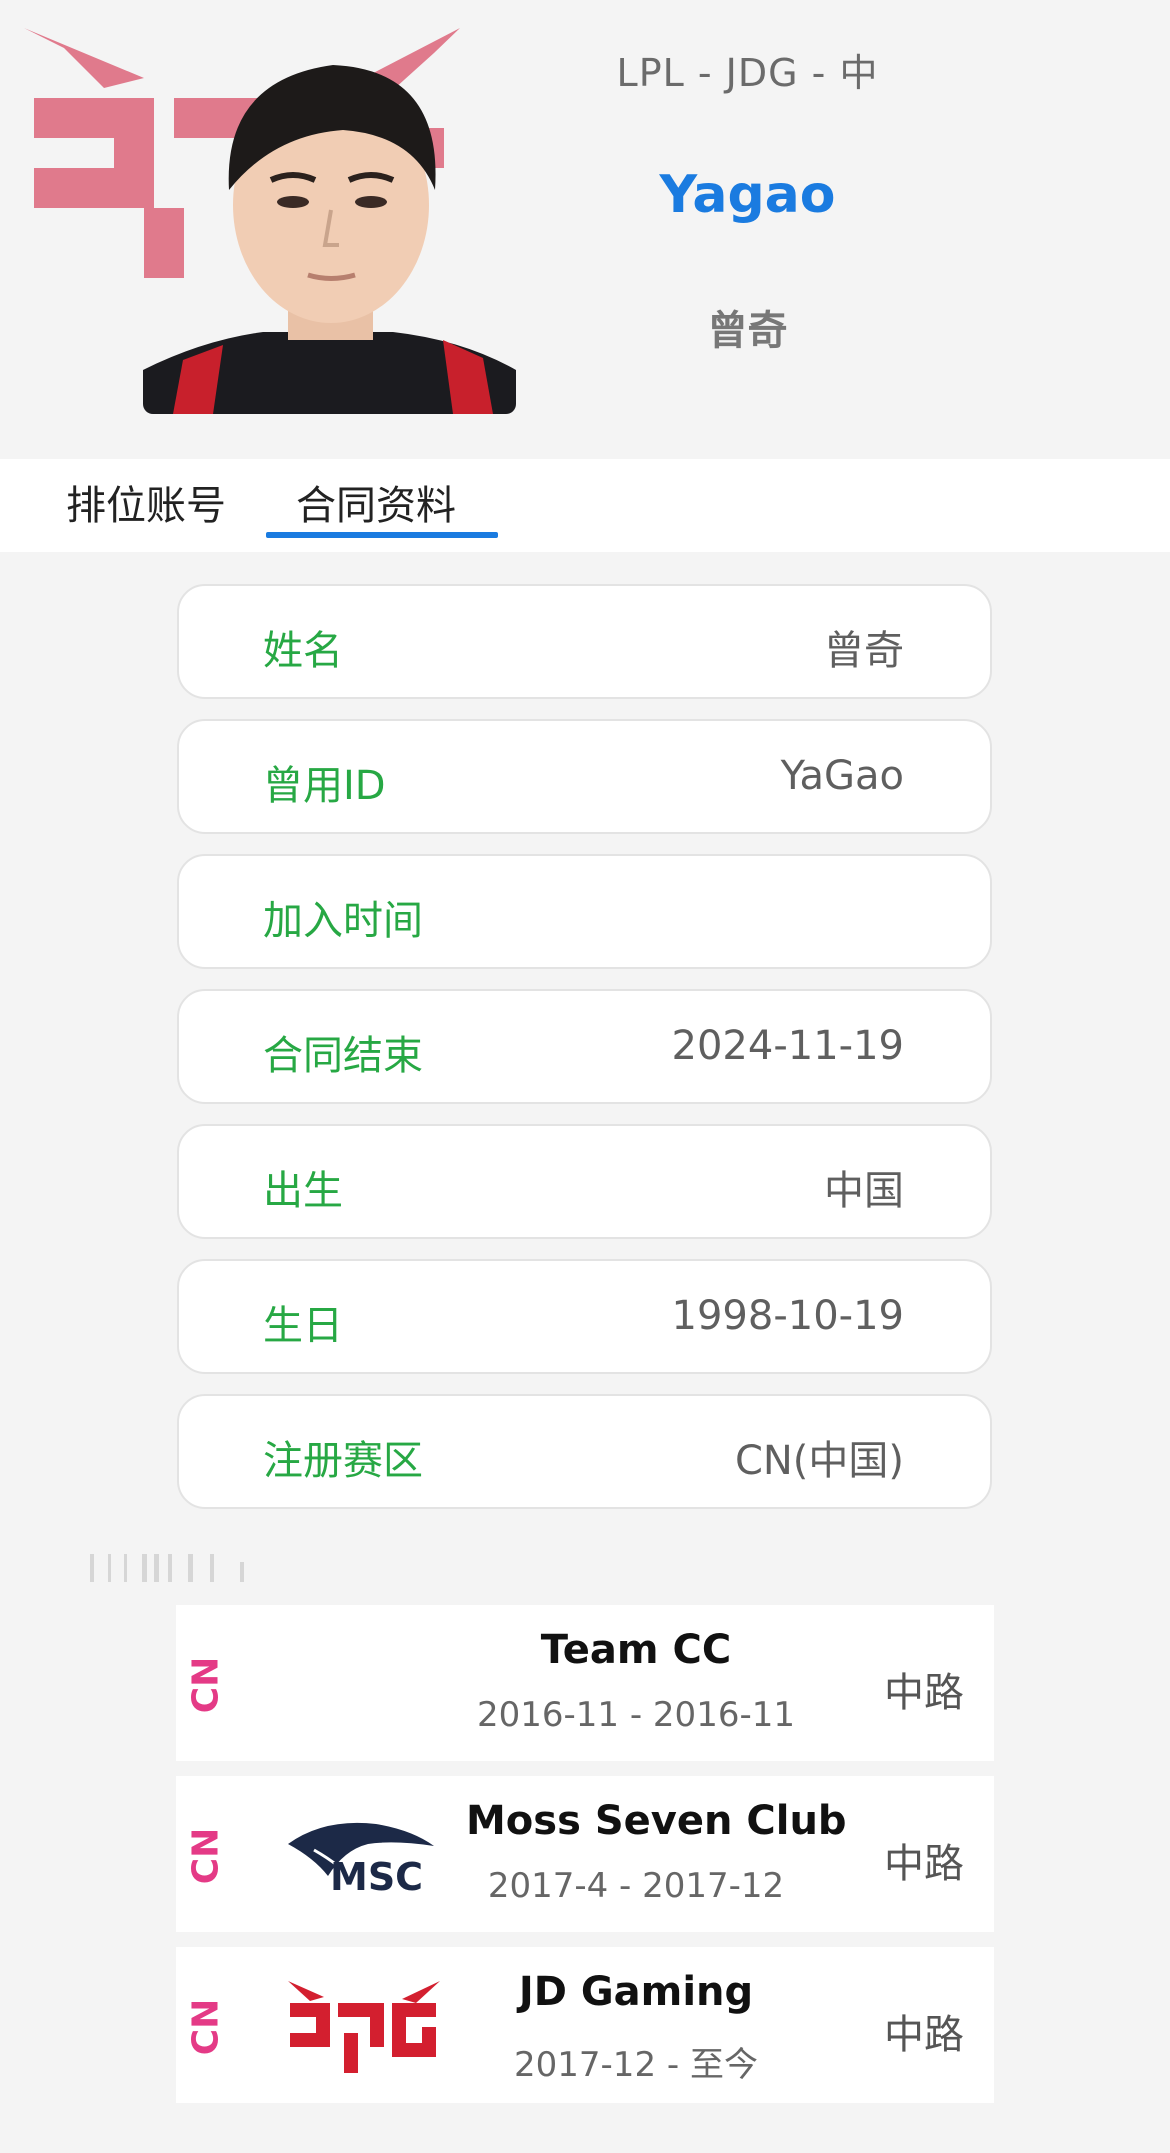  What do you see at coordinates (584, 776) in the screenshot?
I see `info-row-former-id: 曾用ID YaGao` at bounding box center [584, 776].